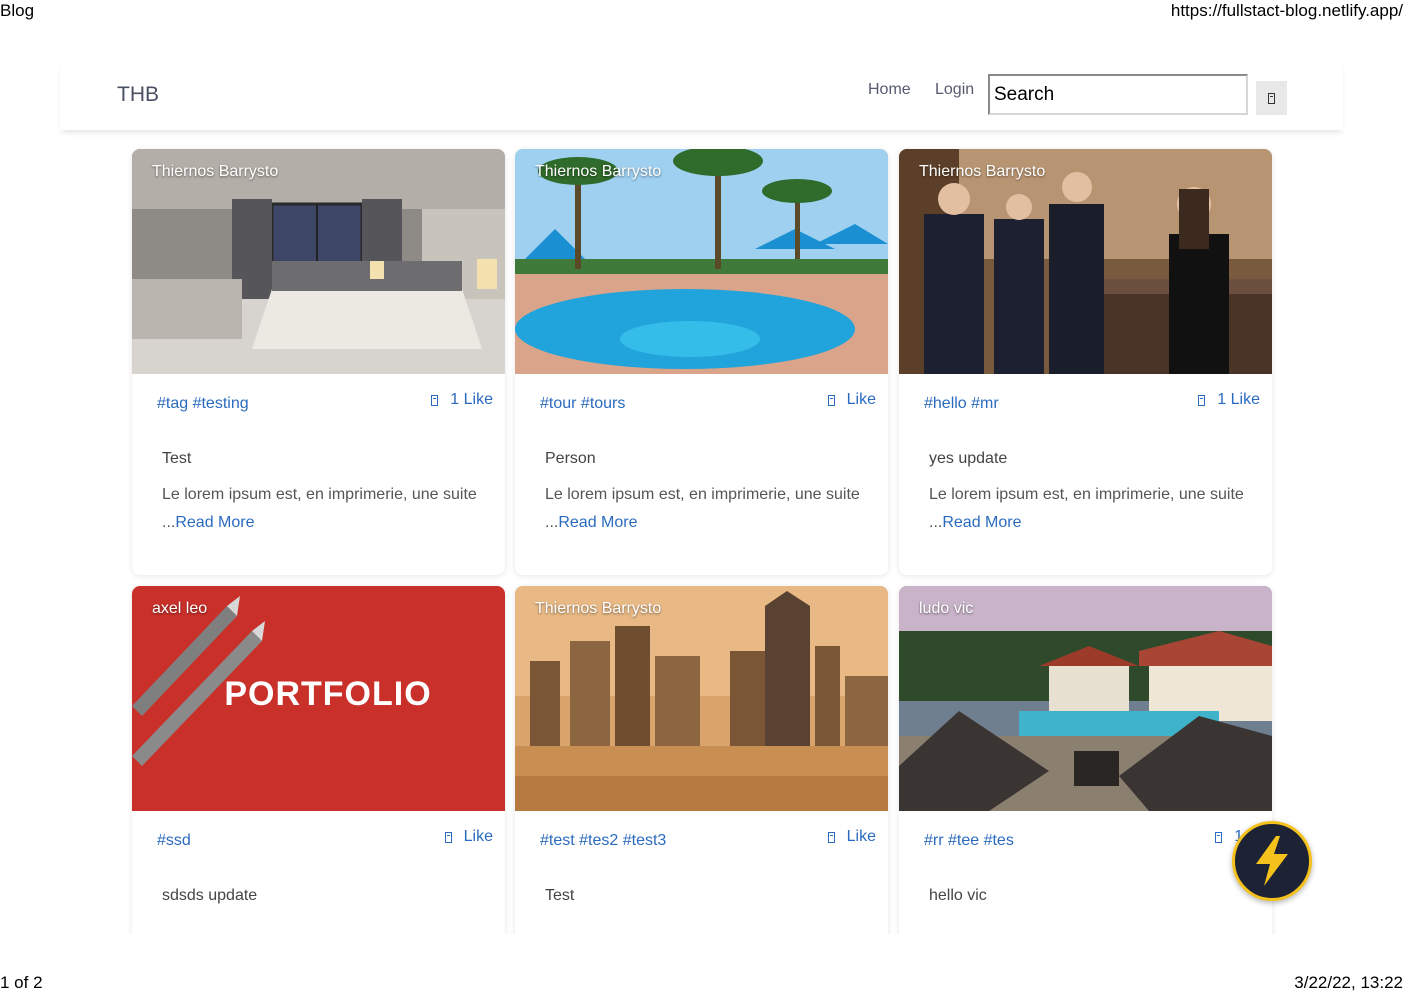 This screenshot has height=993, width=1403. What do you see at coordinates (968, 458) in the screenshot?
I see `post-title: yes update` at bounding box center [968, 458].